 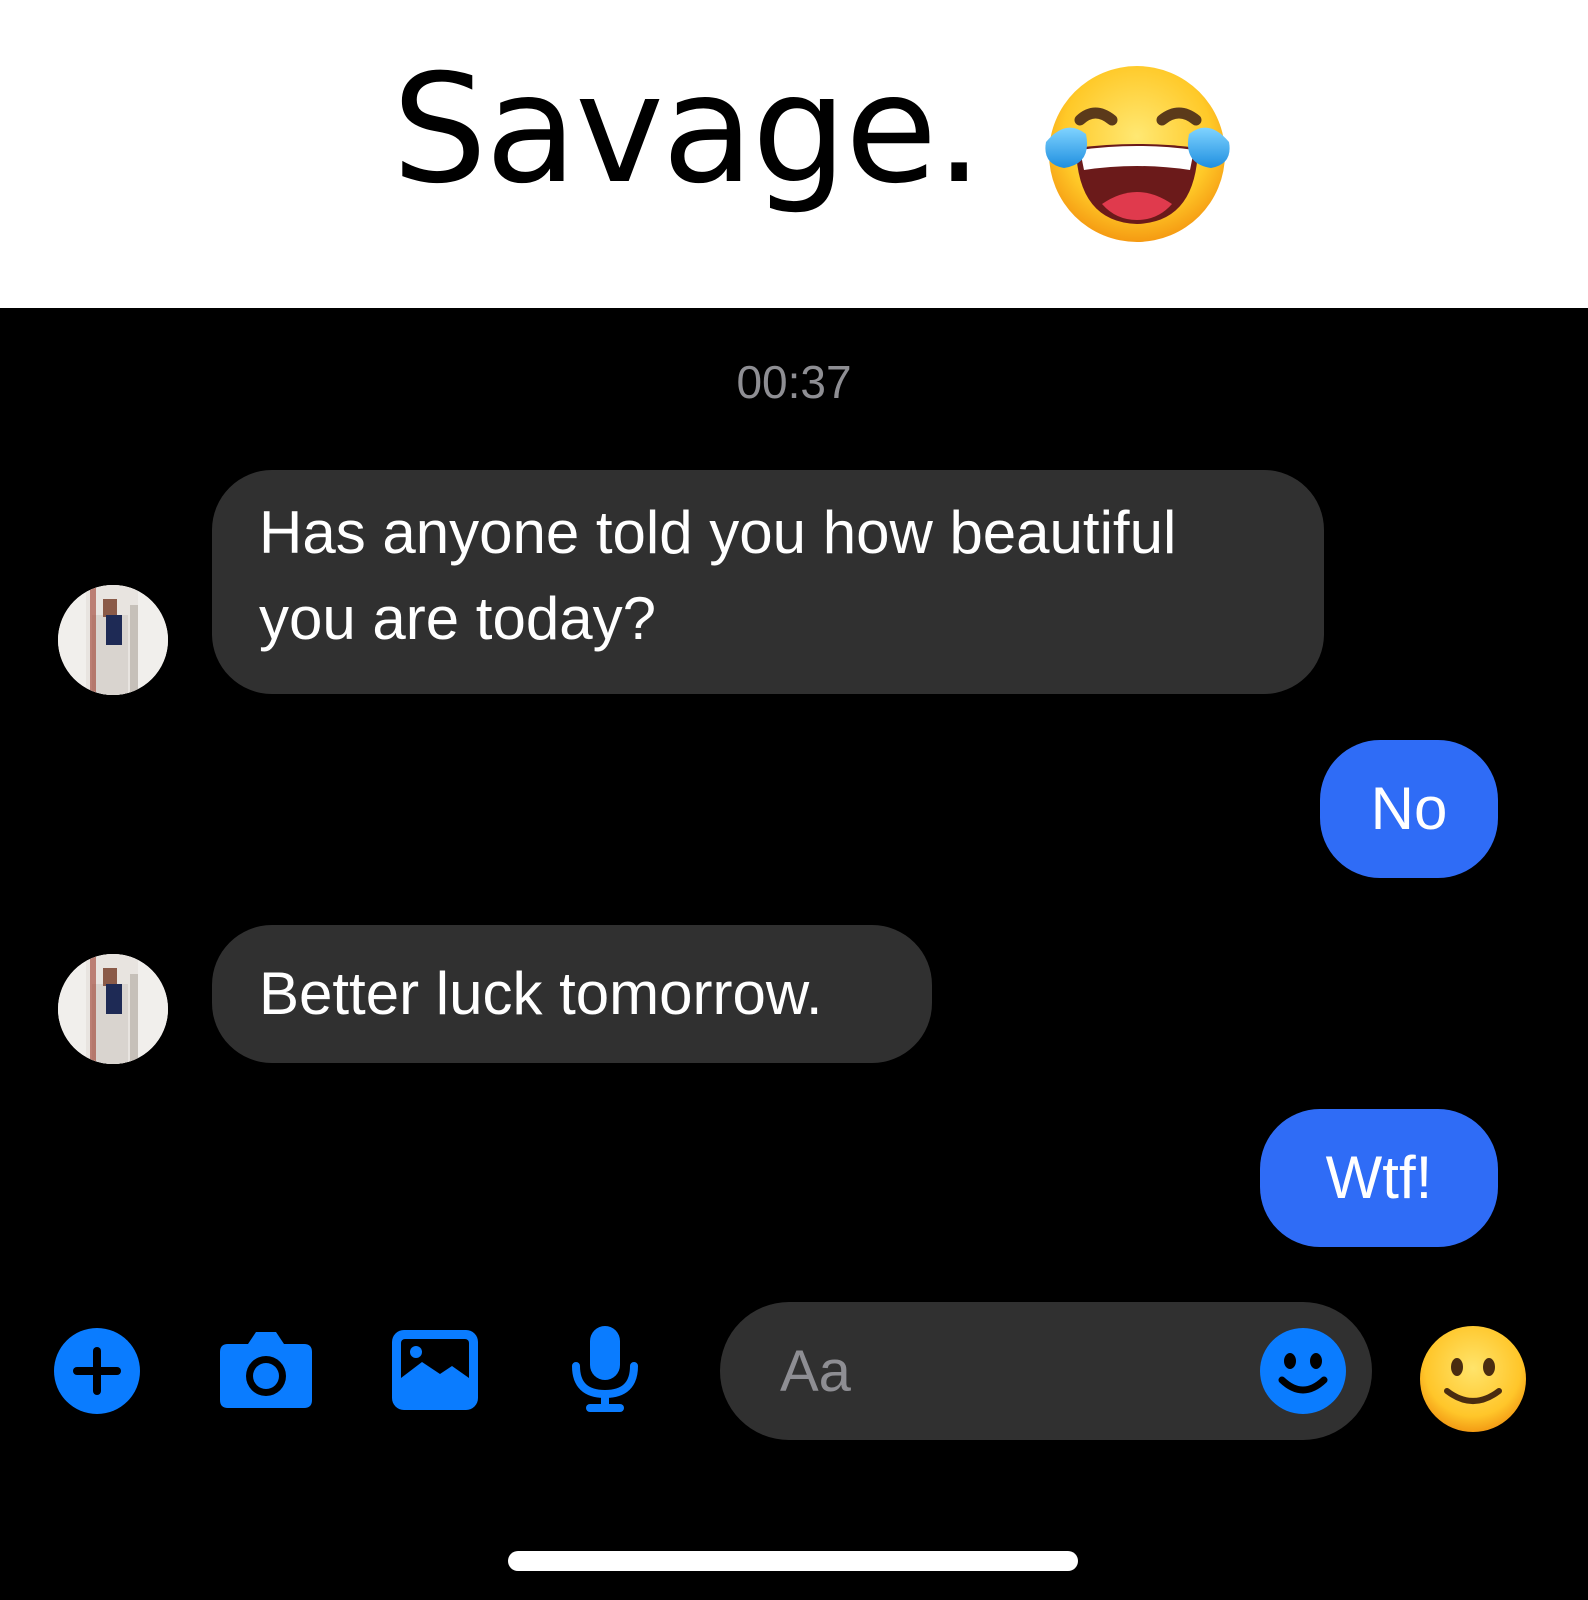 I want to click on home-indicator, so click(x=793, y=1561).